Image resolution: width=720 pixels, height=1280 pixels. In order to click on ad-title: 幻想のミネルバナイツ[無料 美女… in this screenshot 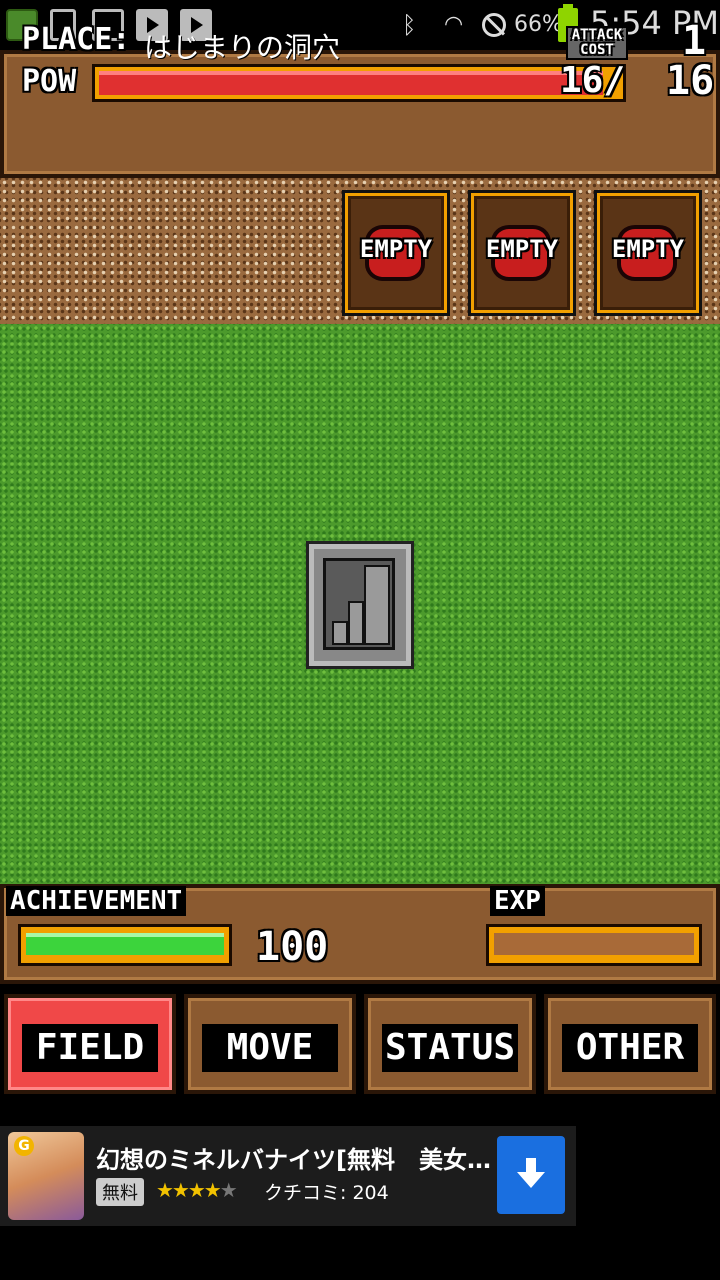, I will do `click(293, 1160)`.